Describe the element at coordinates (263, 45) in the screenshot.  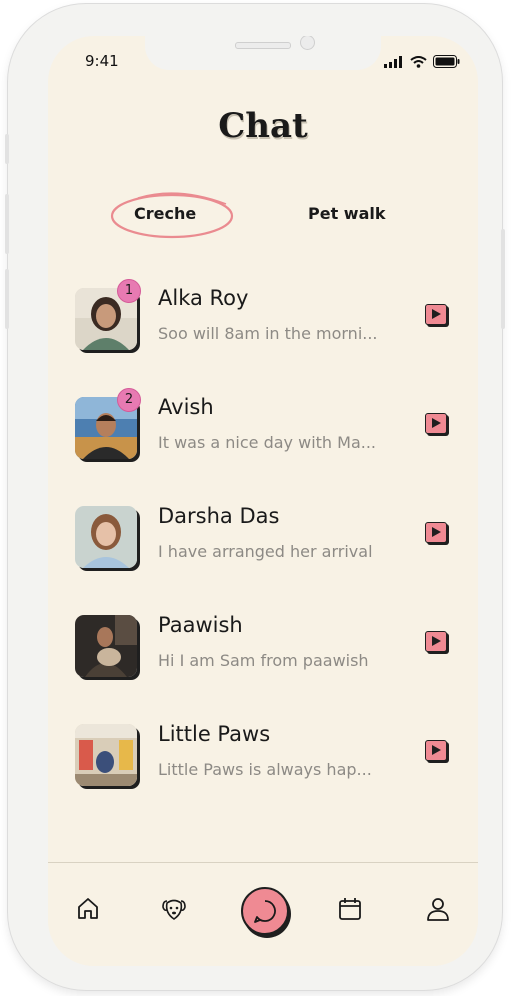
I see `speaker` at that location.